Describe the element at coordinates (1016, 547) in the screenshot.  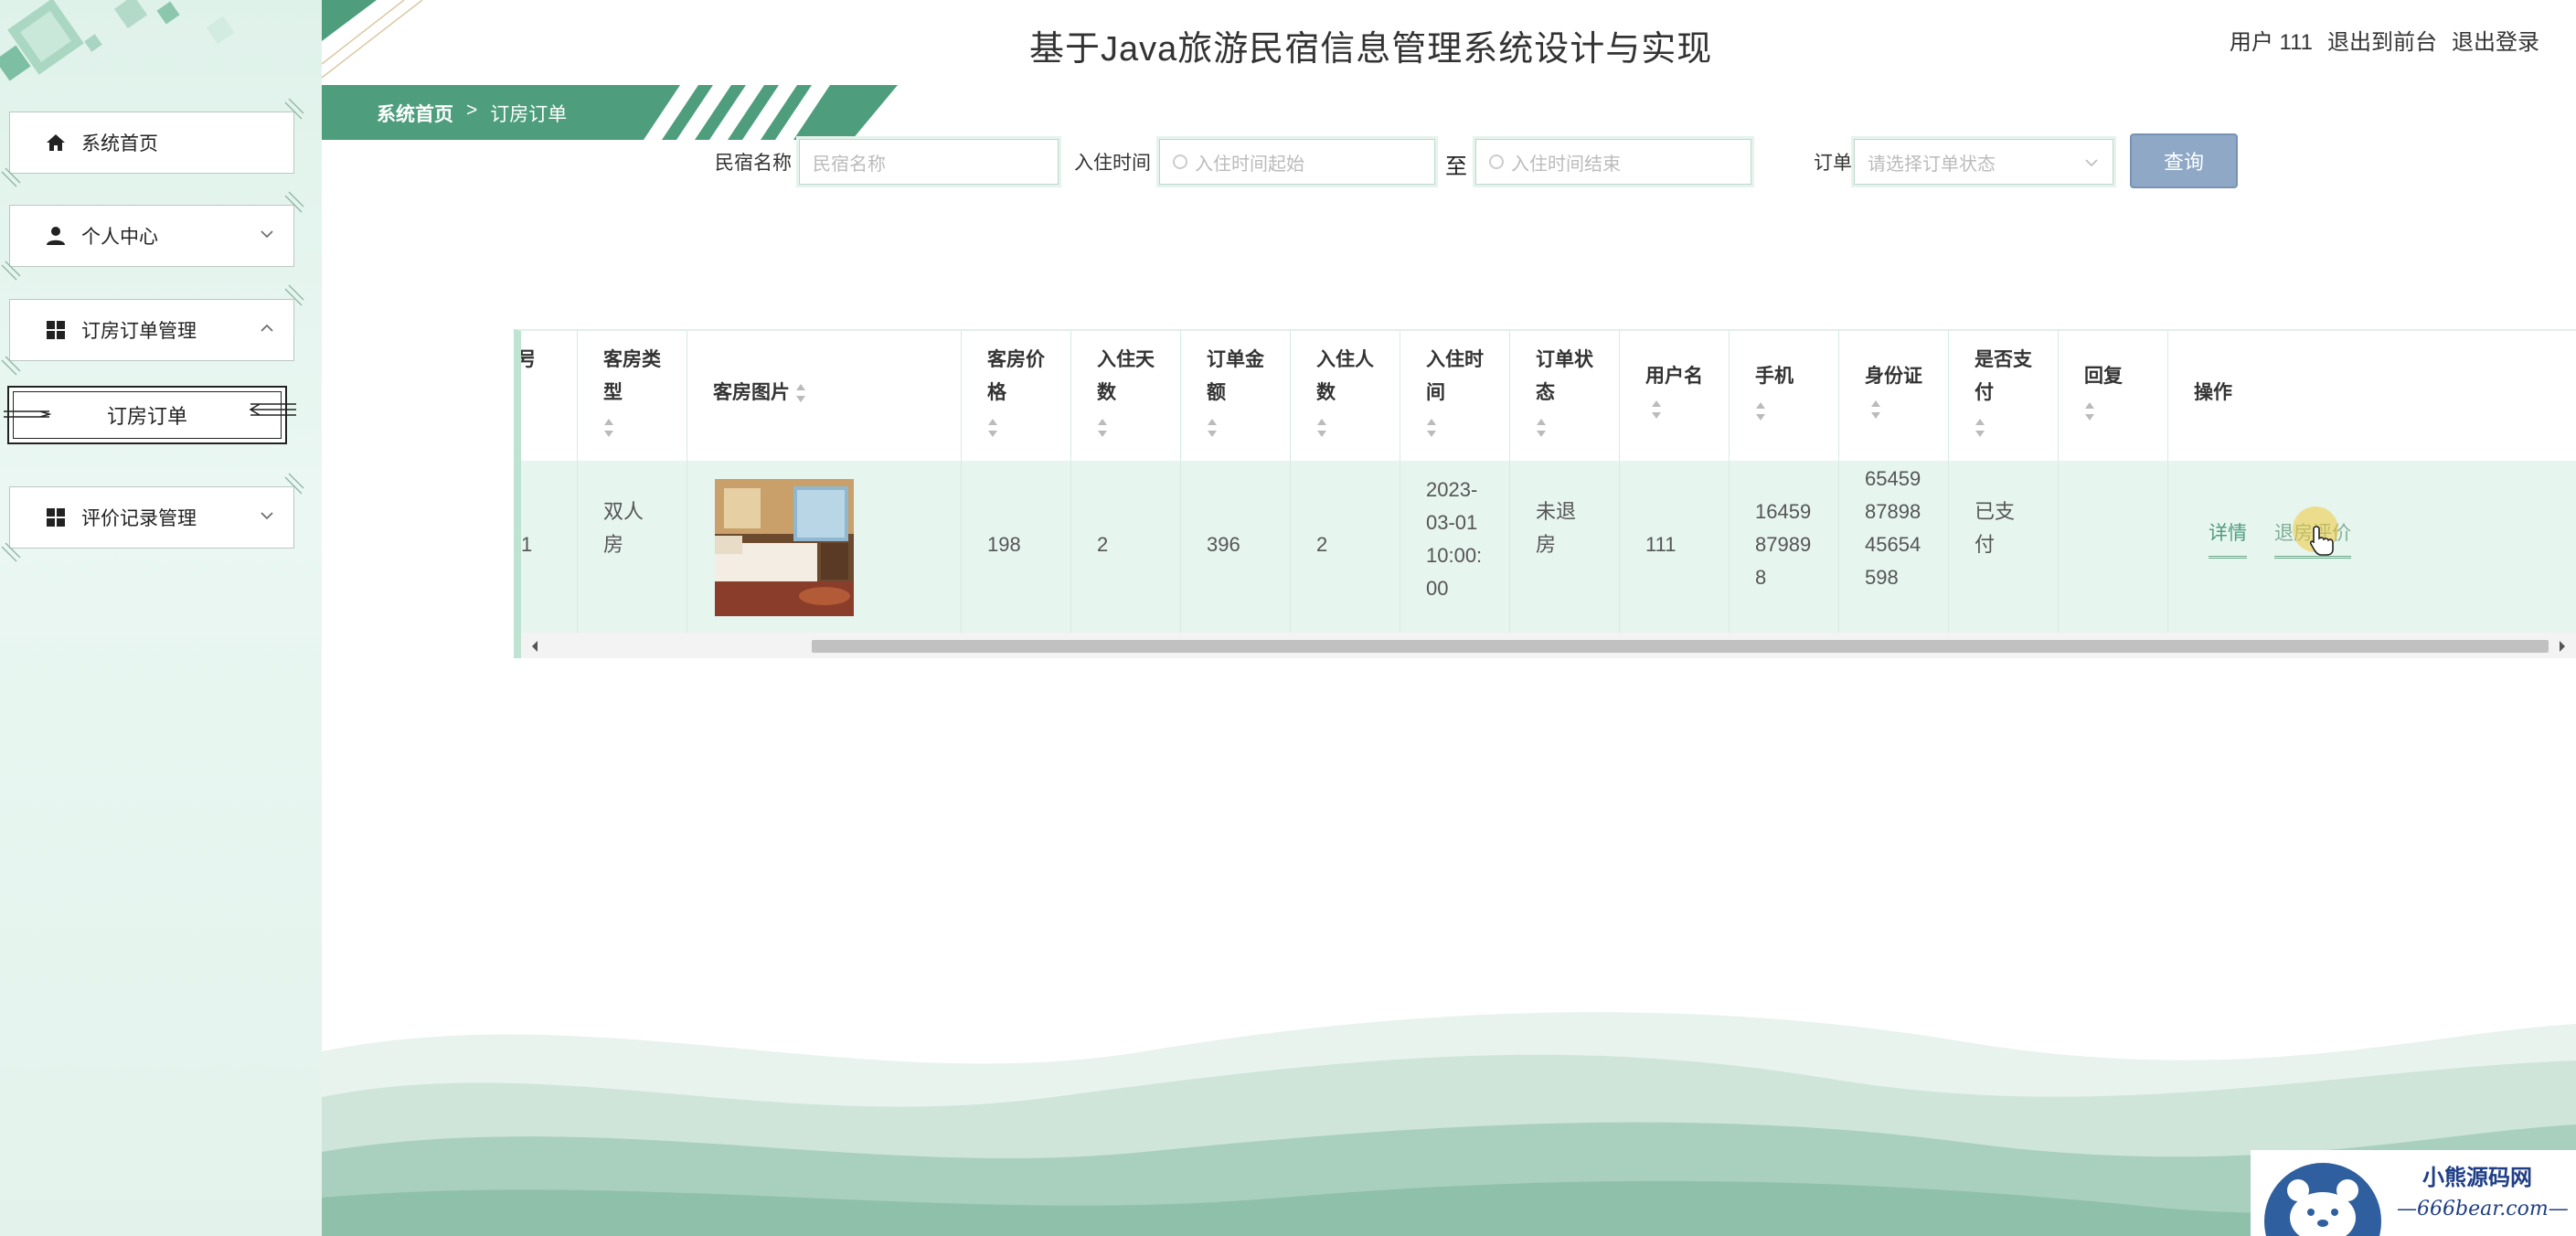
I see `table-cell: 198` at that location.